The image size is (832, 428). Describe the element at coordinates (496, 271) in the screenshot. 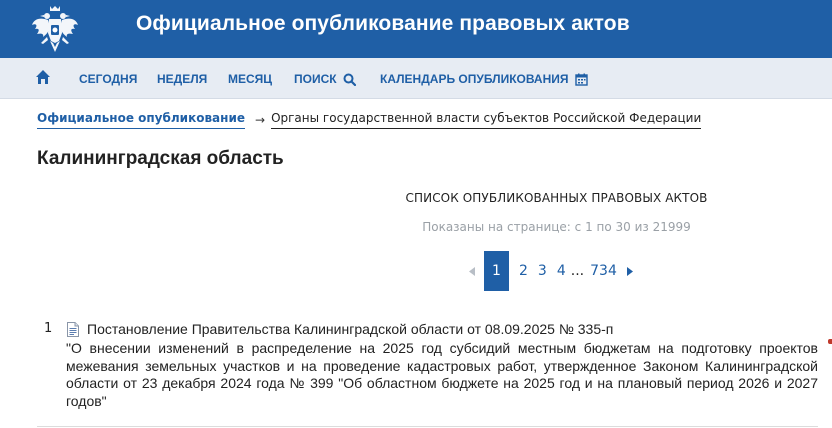

I see `page-current: 1` at that location.